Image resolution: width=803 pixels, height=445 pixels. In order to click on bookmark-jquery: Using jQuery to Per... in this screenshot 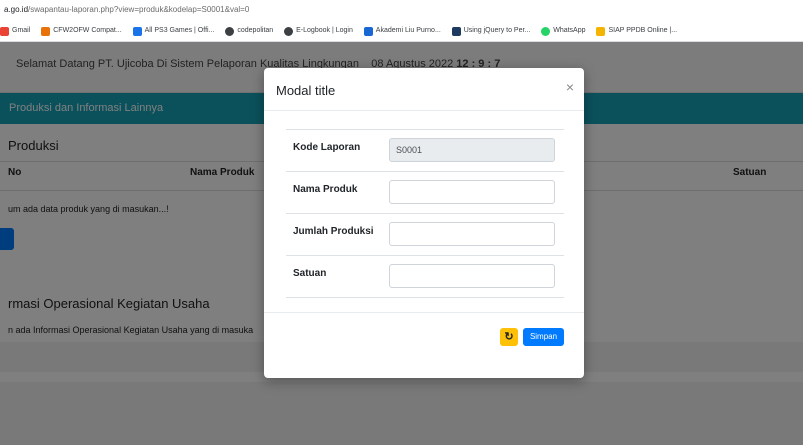, I will do `click(490, 30)`.